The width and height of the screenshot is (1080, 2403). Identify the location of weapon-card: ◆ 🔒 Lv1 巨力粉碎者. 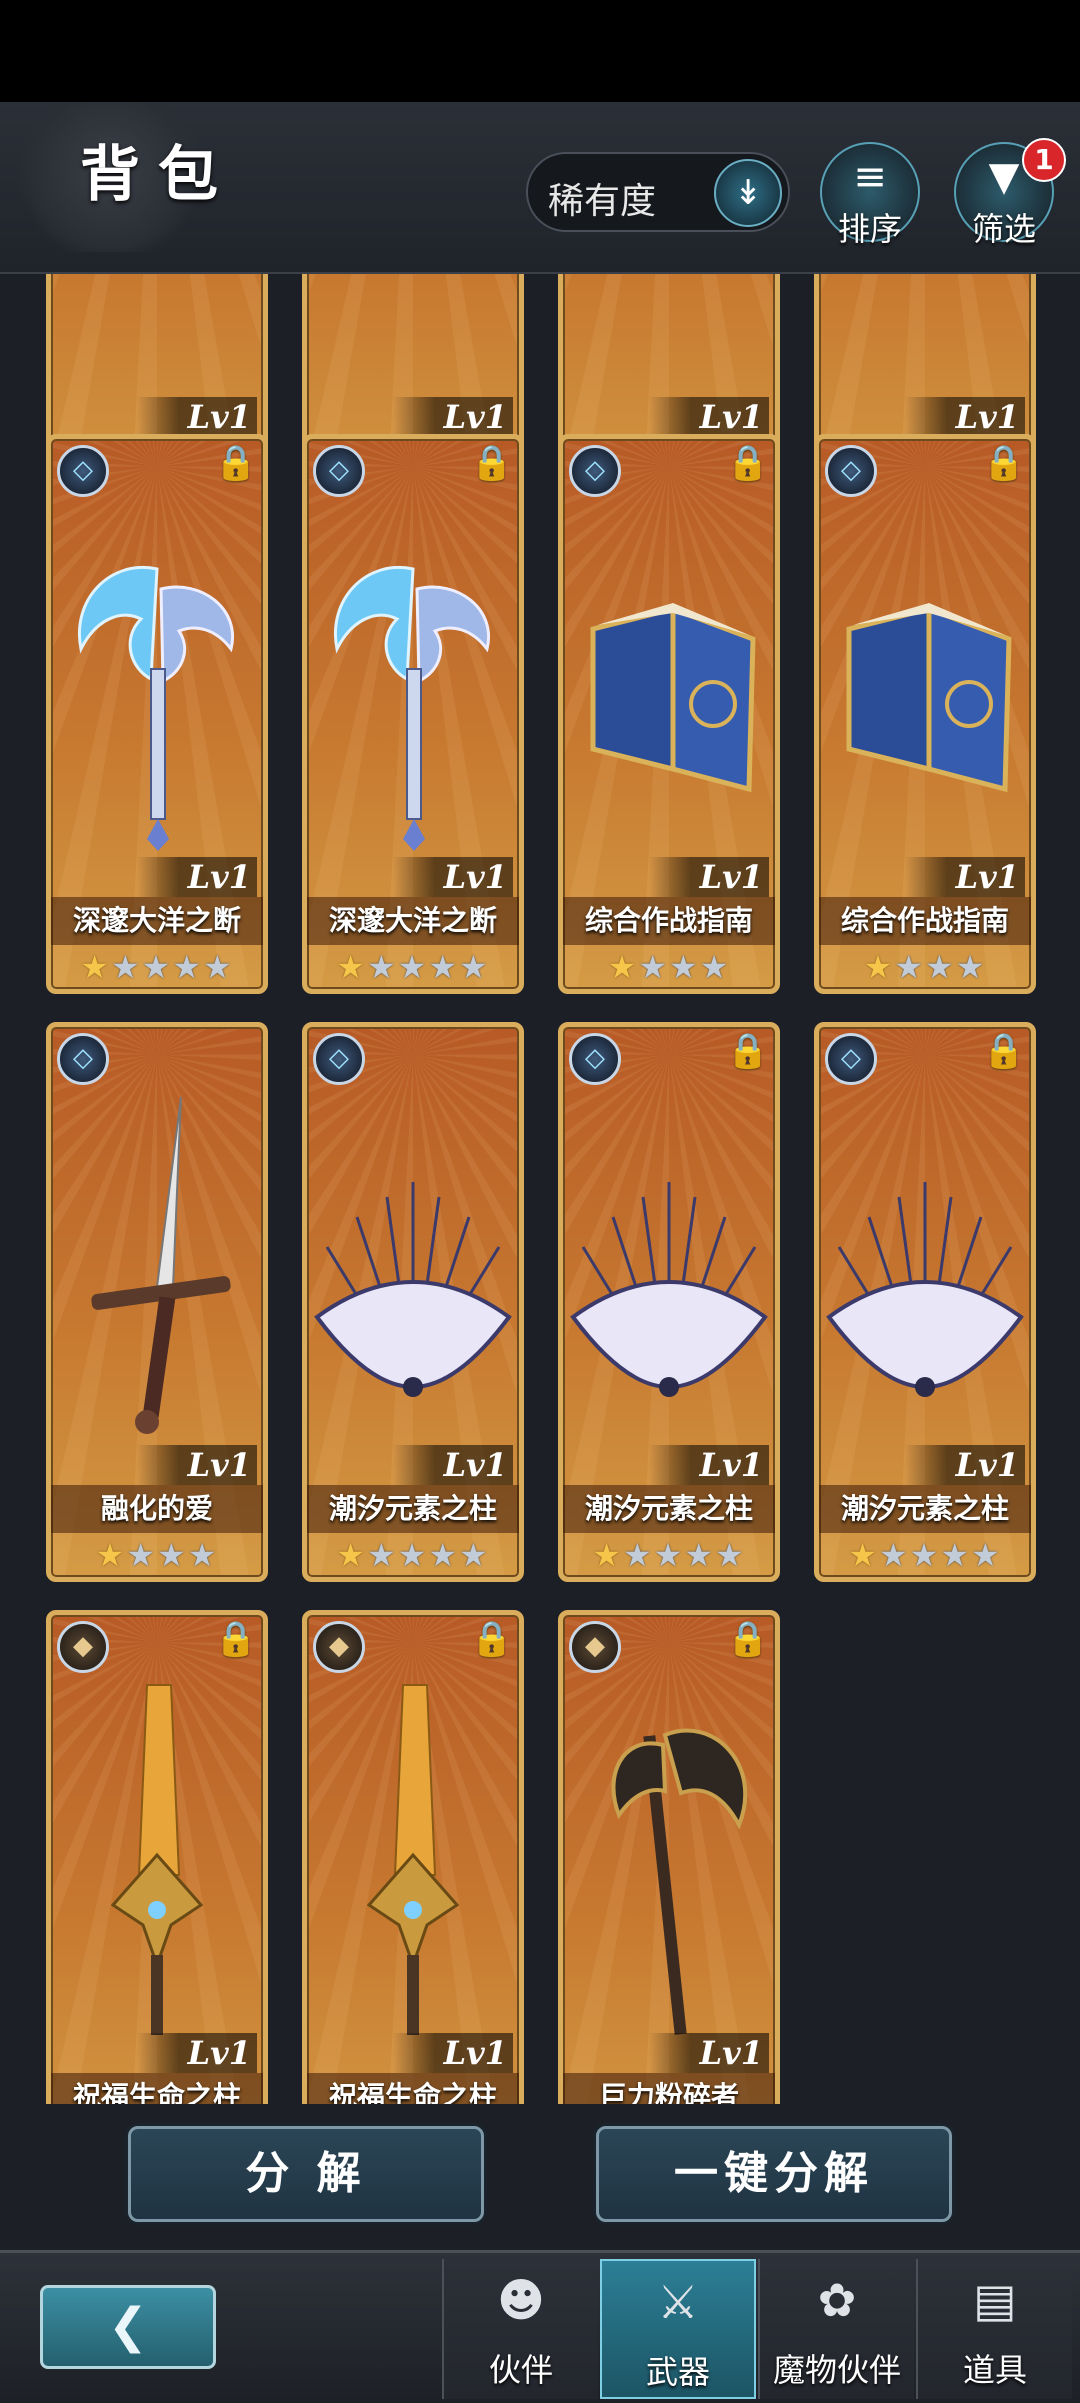
(669, 1857).